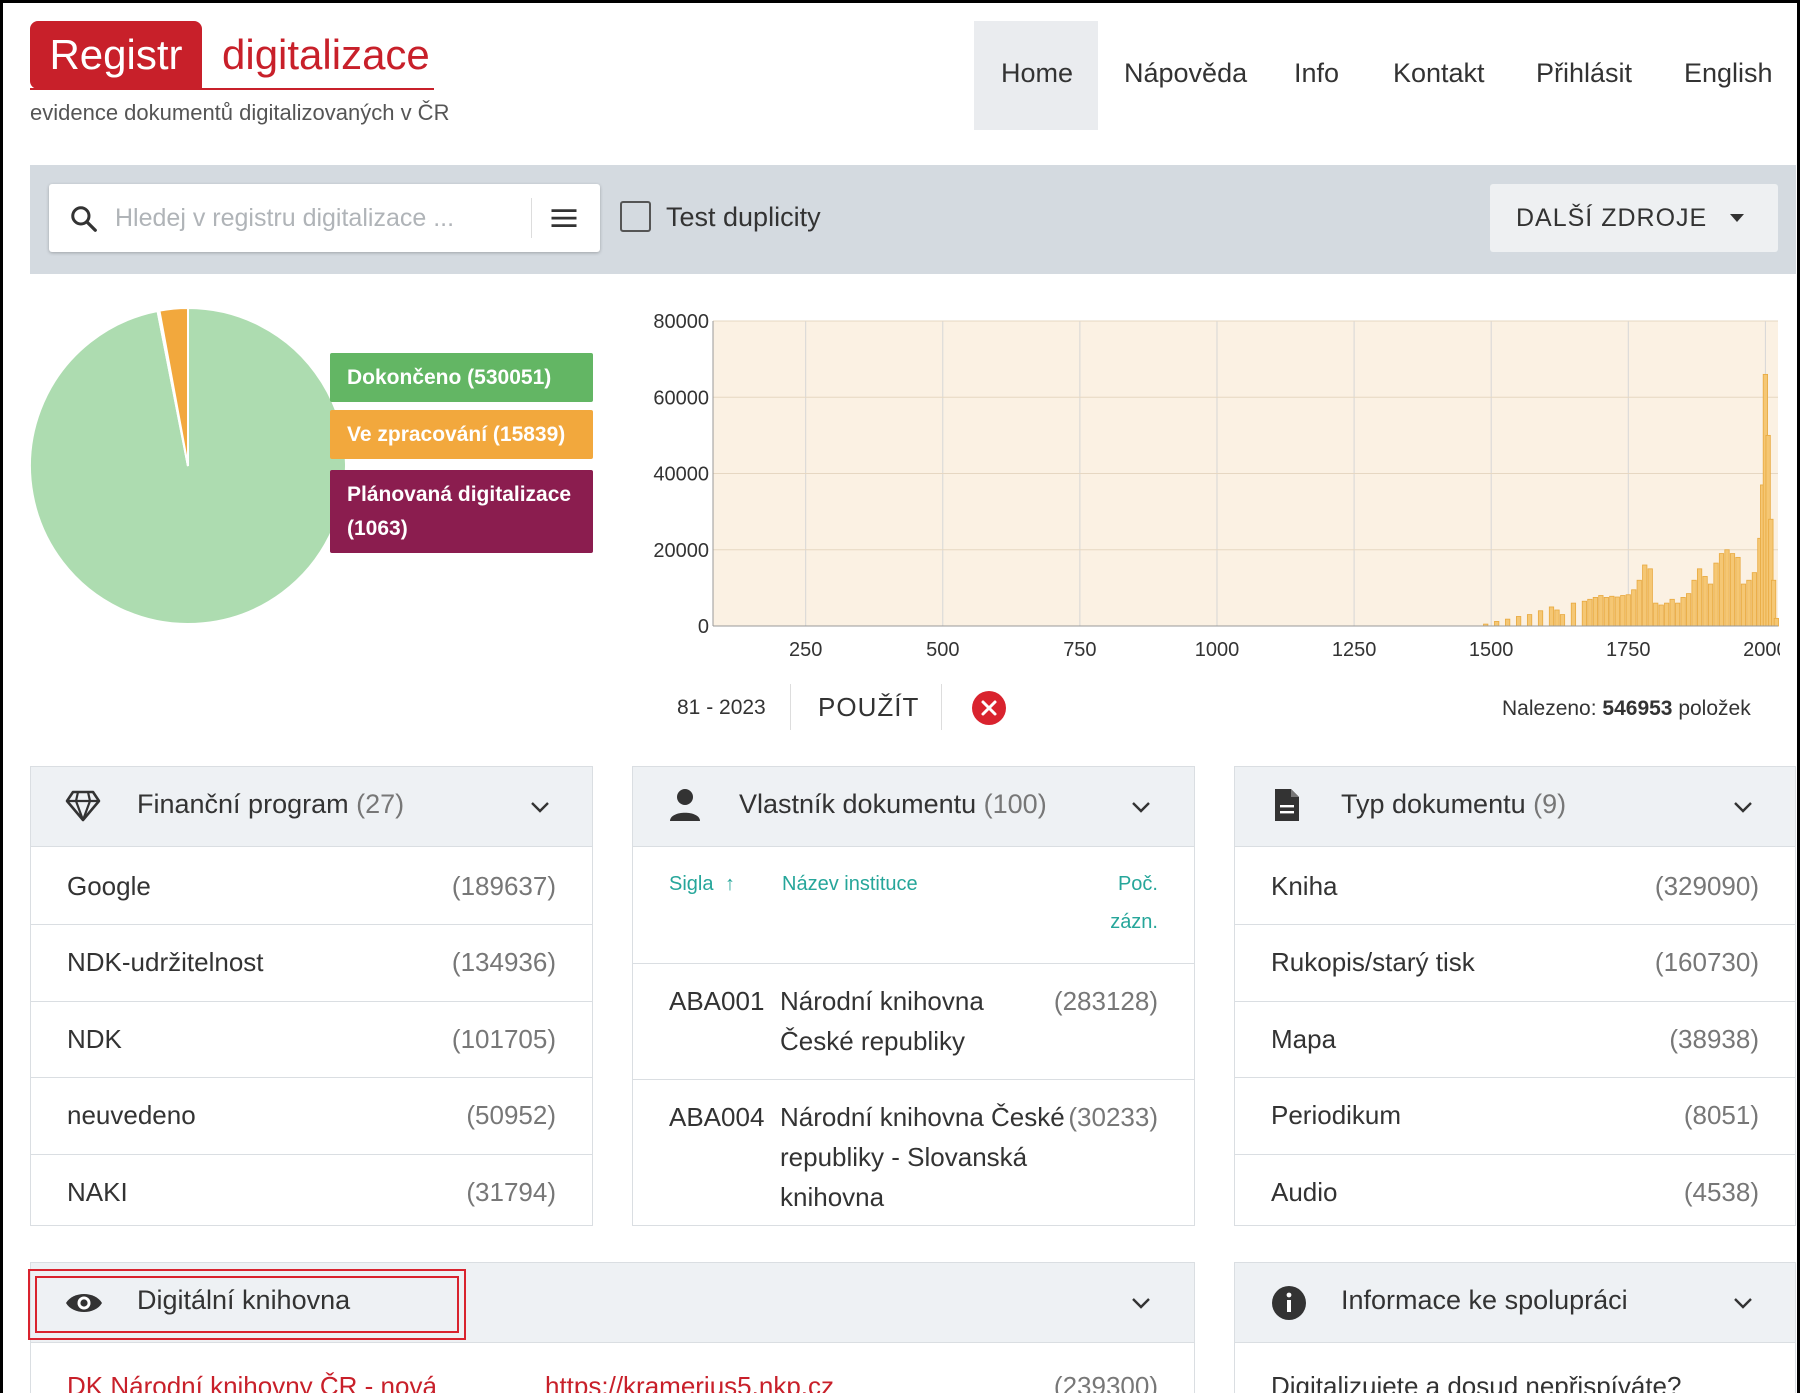 The image size is (1800, 1393). Describe the element at coordinates (84, 219) in the screenshot. I see `search-icon` at that location.